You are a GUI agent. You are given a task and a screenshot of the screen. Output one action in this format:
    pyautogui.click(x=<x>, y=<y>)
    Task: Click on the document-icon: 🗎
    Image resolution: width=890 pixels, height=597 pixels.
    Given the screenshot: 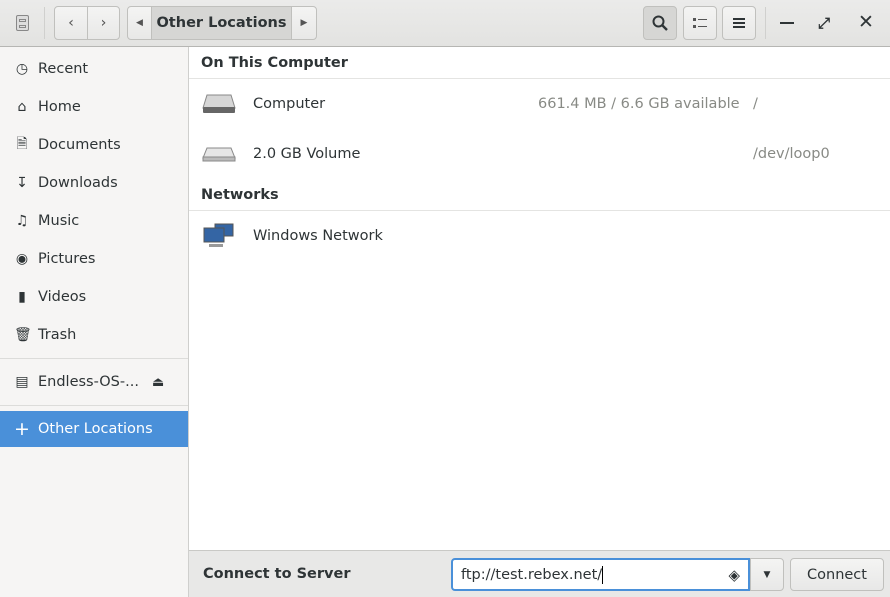 What is the action you would take?
    pyautogui.click(x=22, y=144)
    